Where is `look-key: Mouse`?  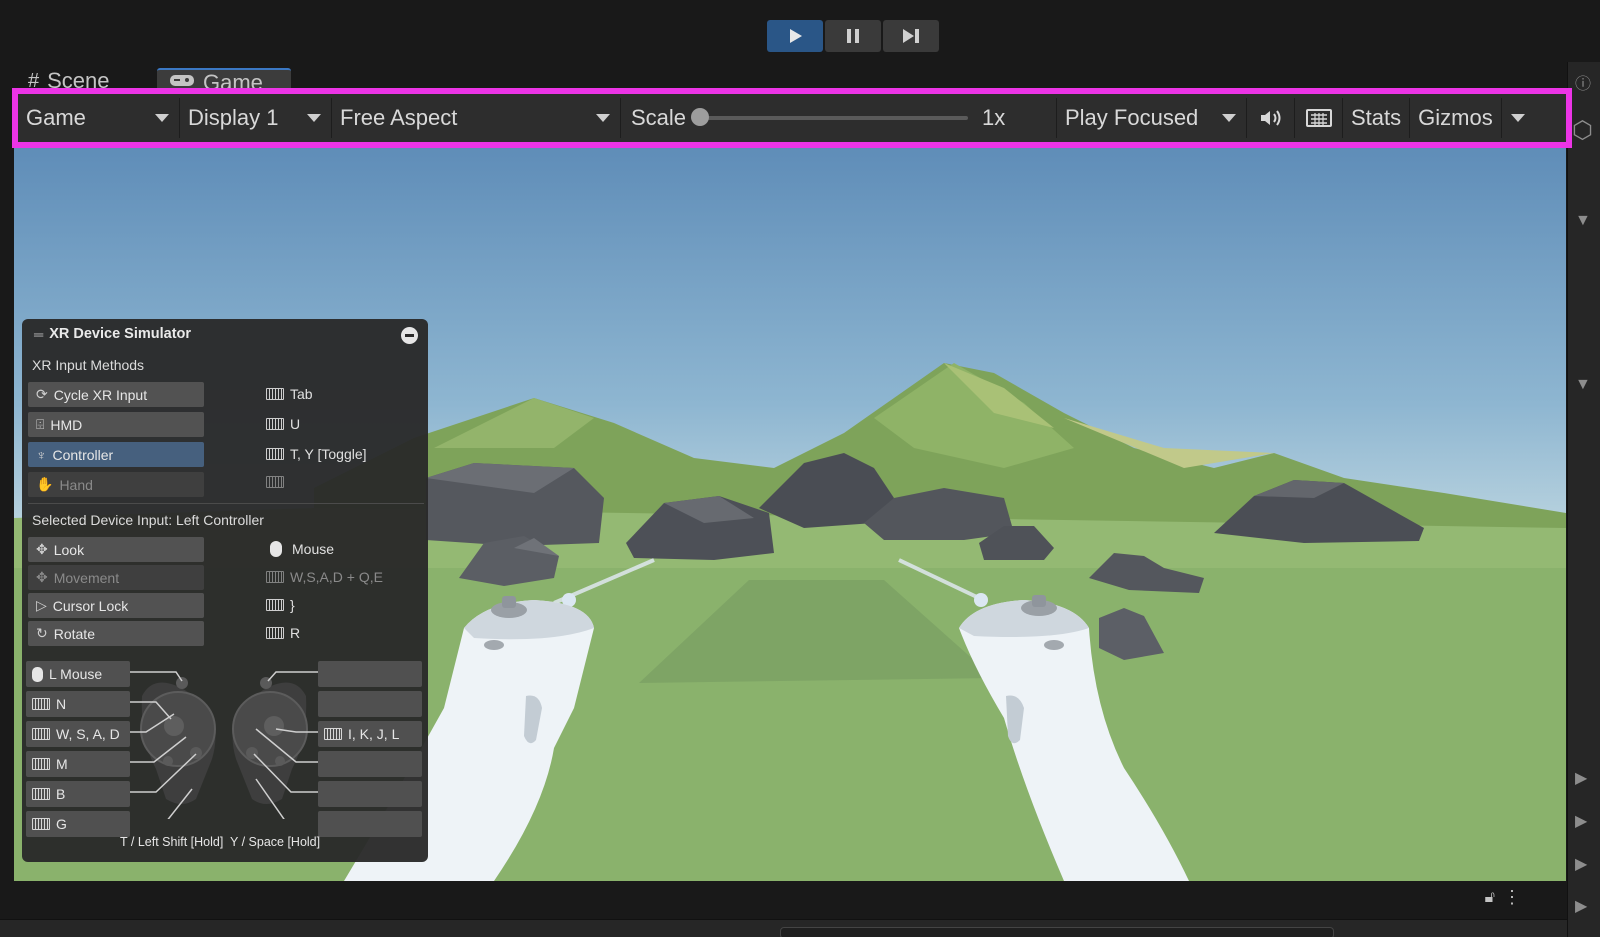 look-key: Mouse is located at coordinates (300, 549).